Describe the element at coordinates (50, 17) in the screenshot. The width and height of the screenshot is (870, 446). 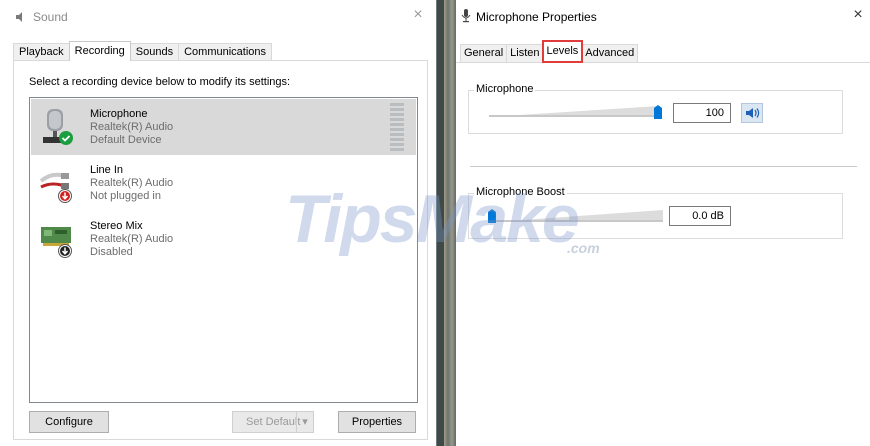
I see `sound-title: Sound` at that location.